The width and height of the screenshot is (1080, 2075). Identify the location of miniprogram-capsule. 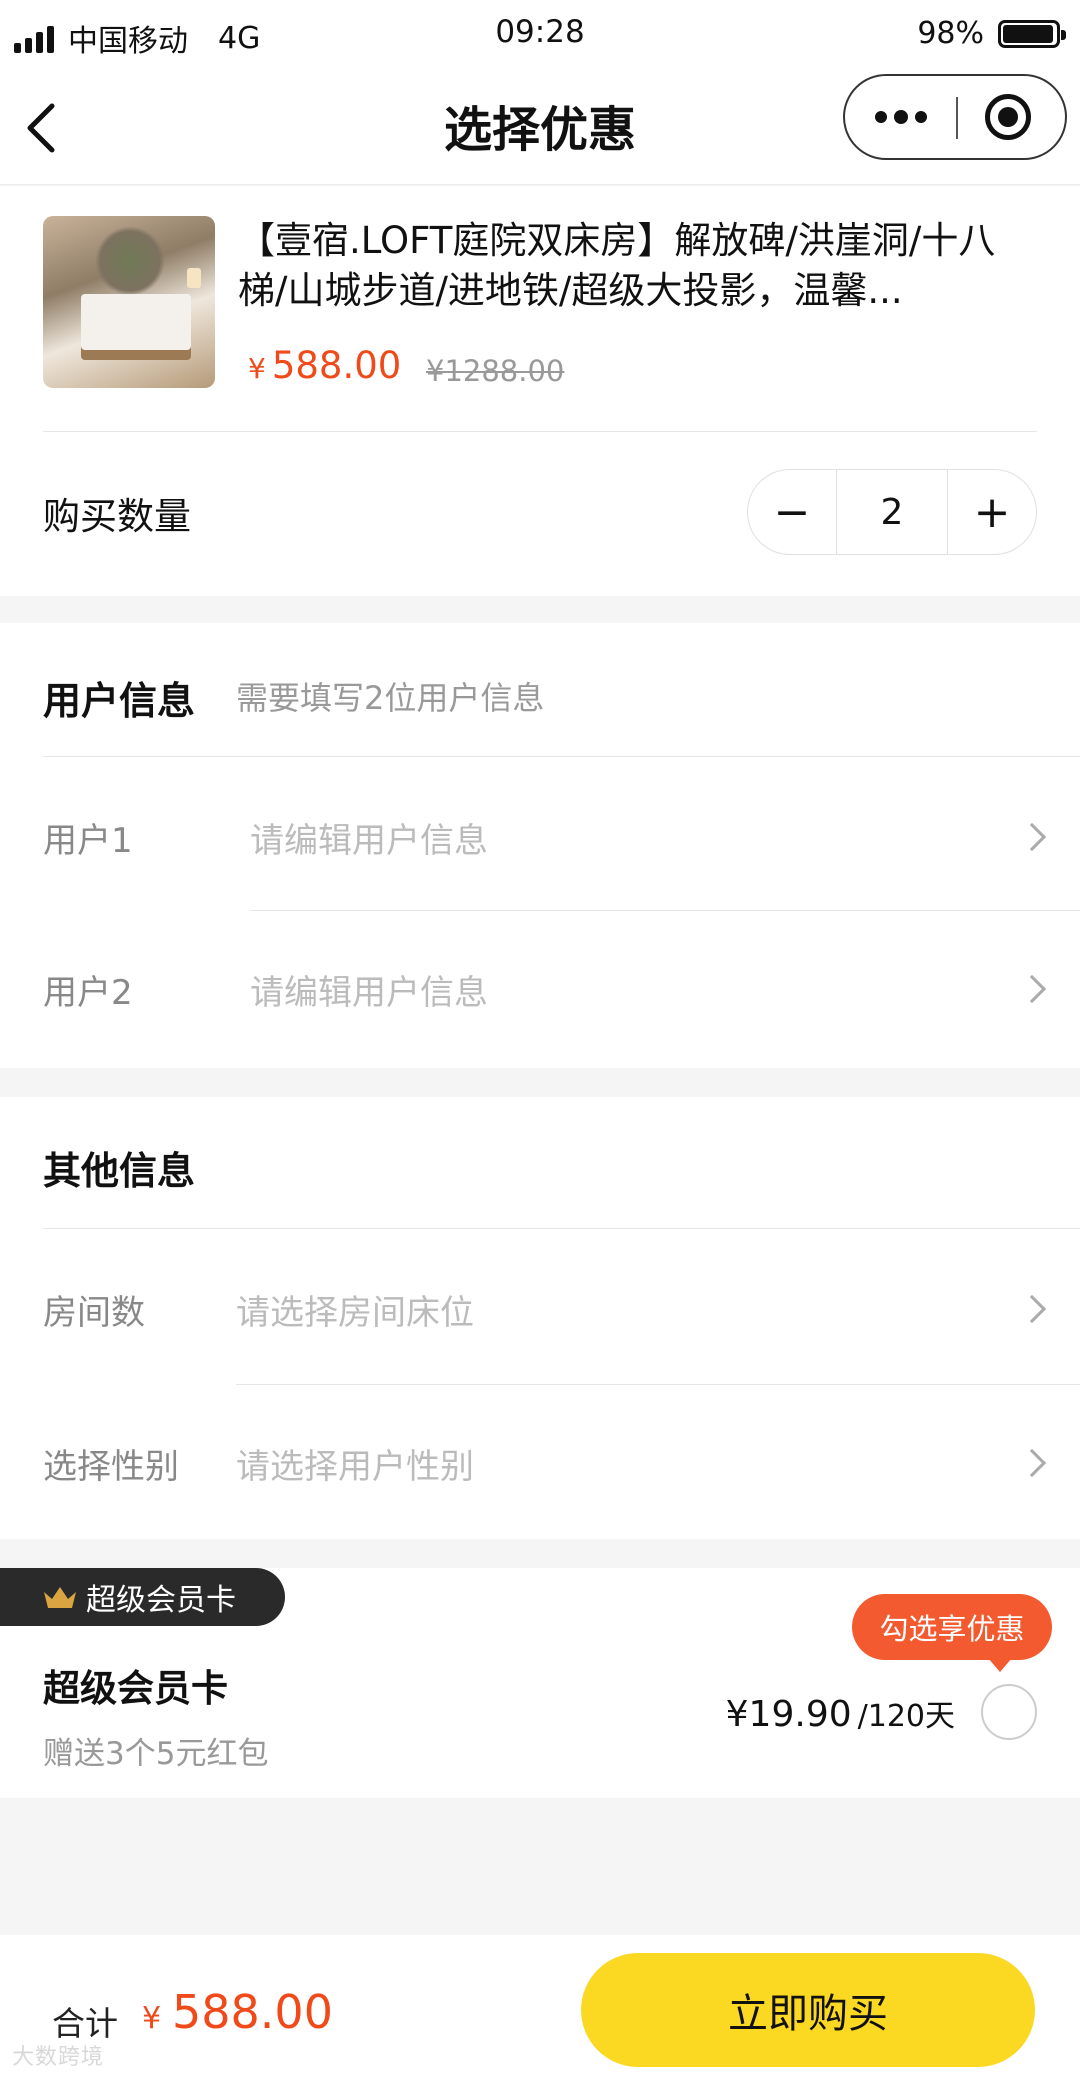
(955, 117).